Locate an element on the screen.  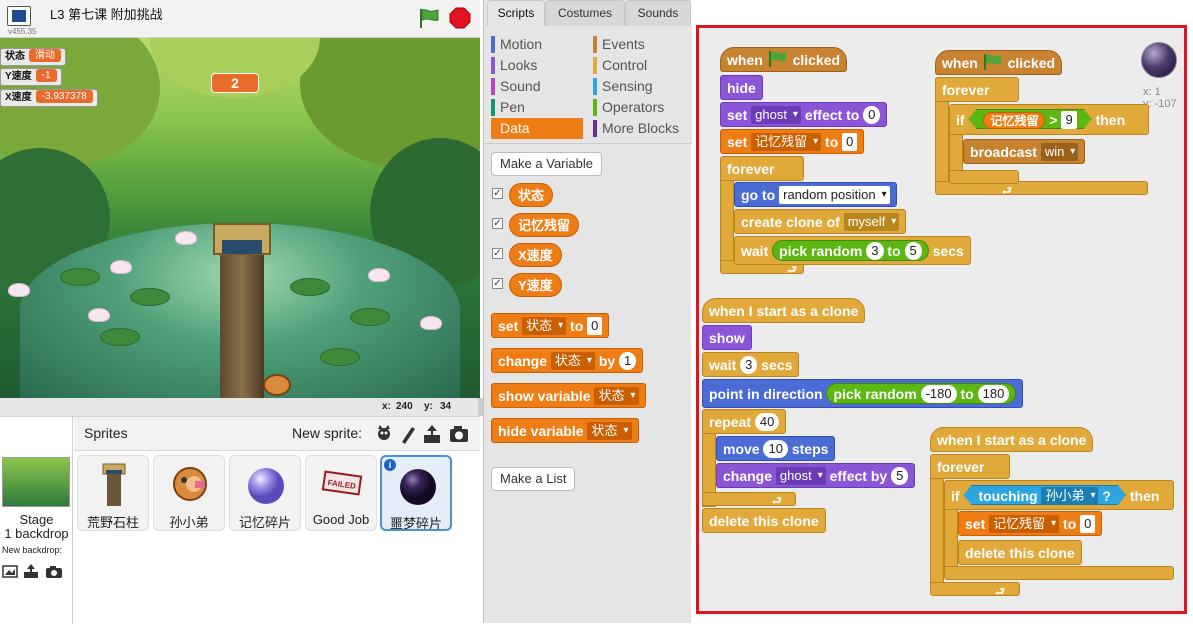
category-more-blocks: More Blocks is located at coordinates (641, 128).